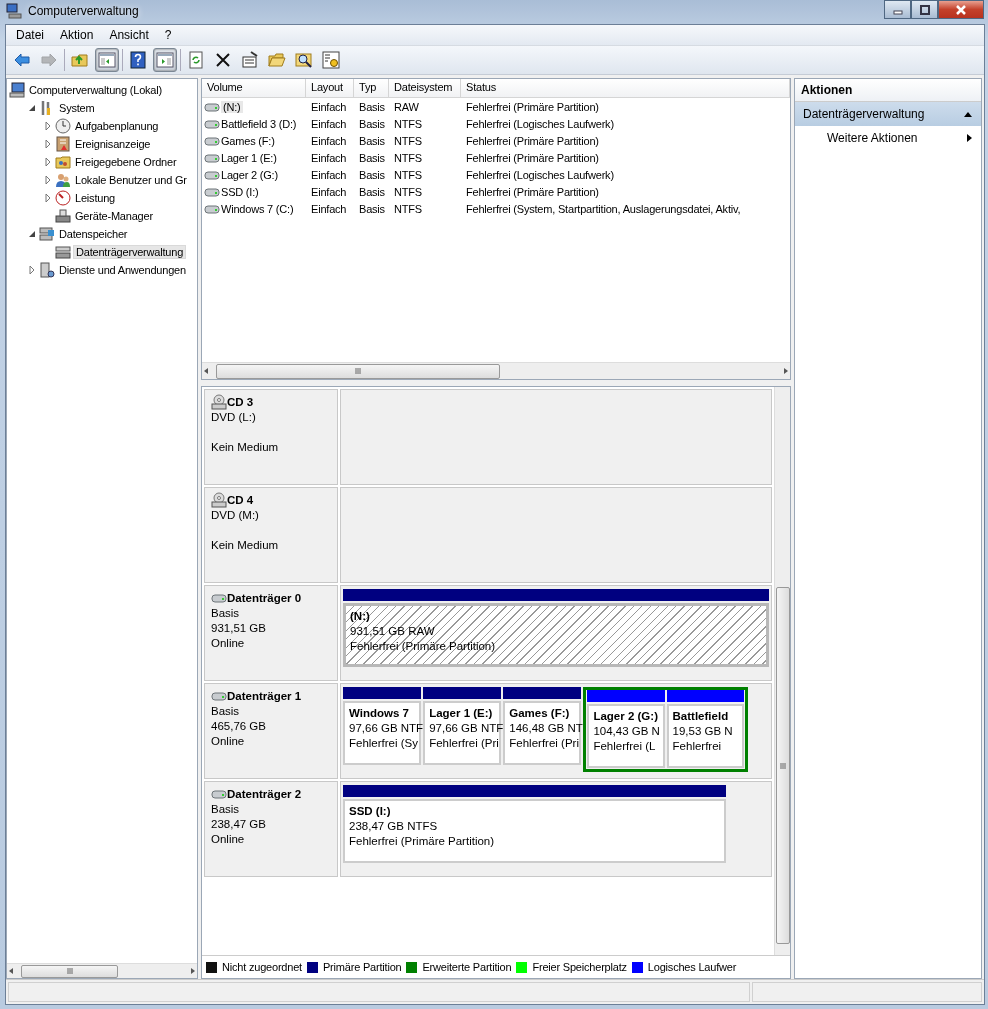  What do you see at coordinates (113, 144) in the screenshot?
I see `tree-item: Ereignisanzeige` at bounding box center [113, 144].